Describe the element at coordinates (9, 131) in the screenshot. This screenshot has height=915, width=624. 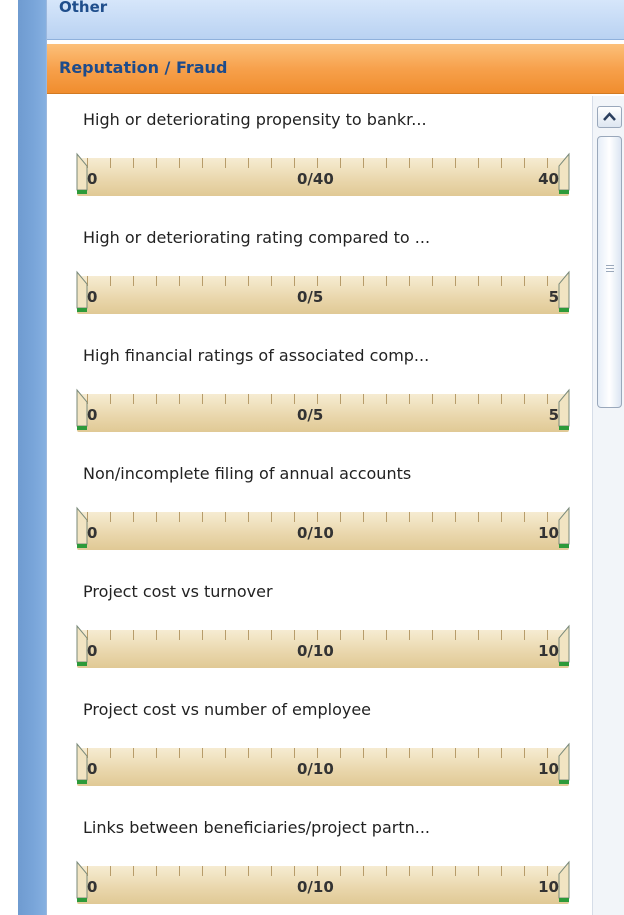
I see `left-margin` at that location.